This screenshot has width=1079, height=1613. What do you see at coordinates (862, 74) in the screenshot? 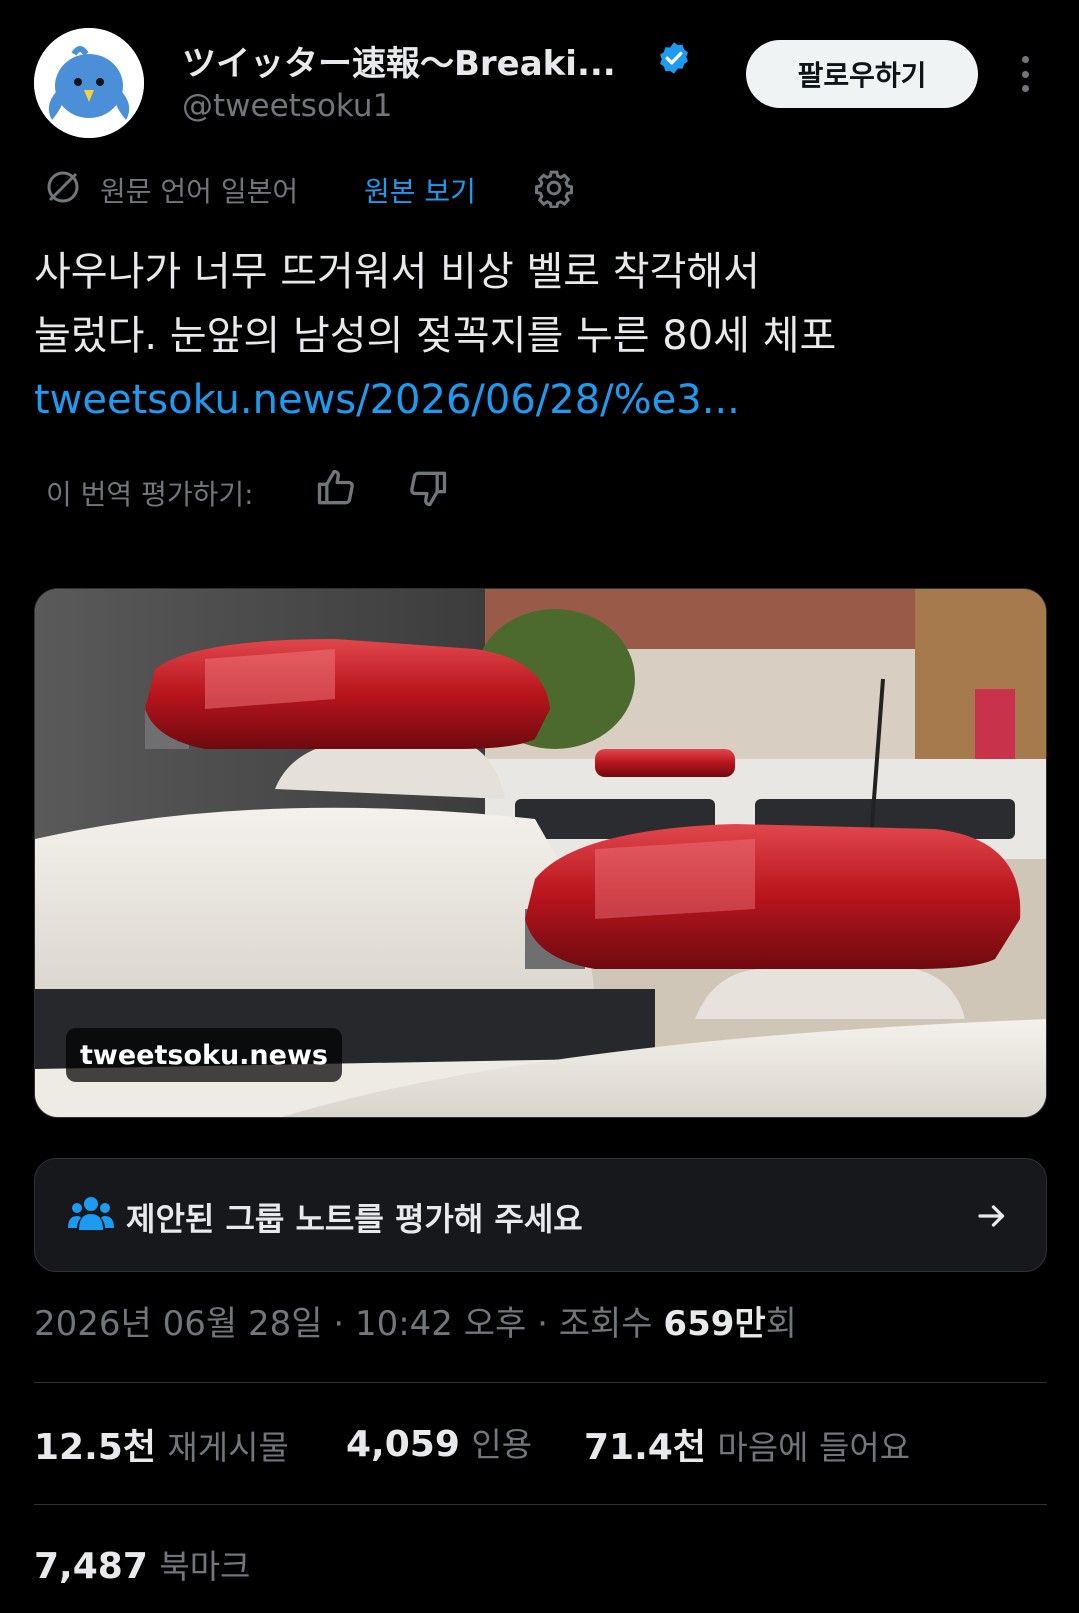
I see `follow-button: 팔로우하기` at bounding box center [862, 74].